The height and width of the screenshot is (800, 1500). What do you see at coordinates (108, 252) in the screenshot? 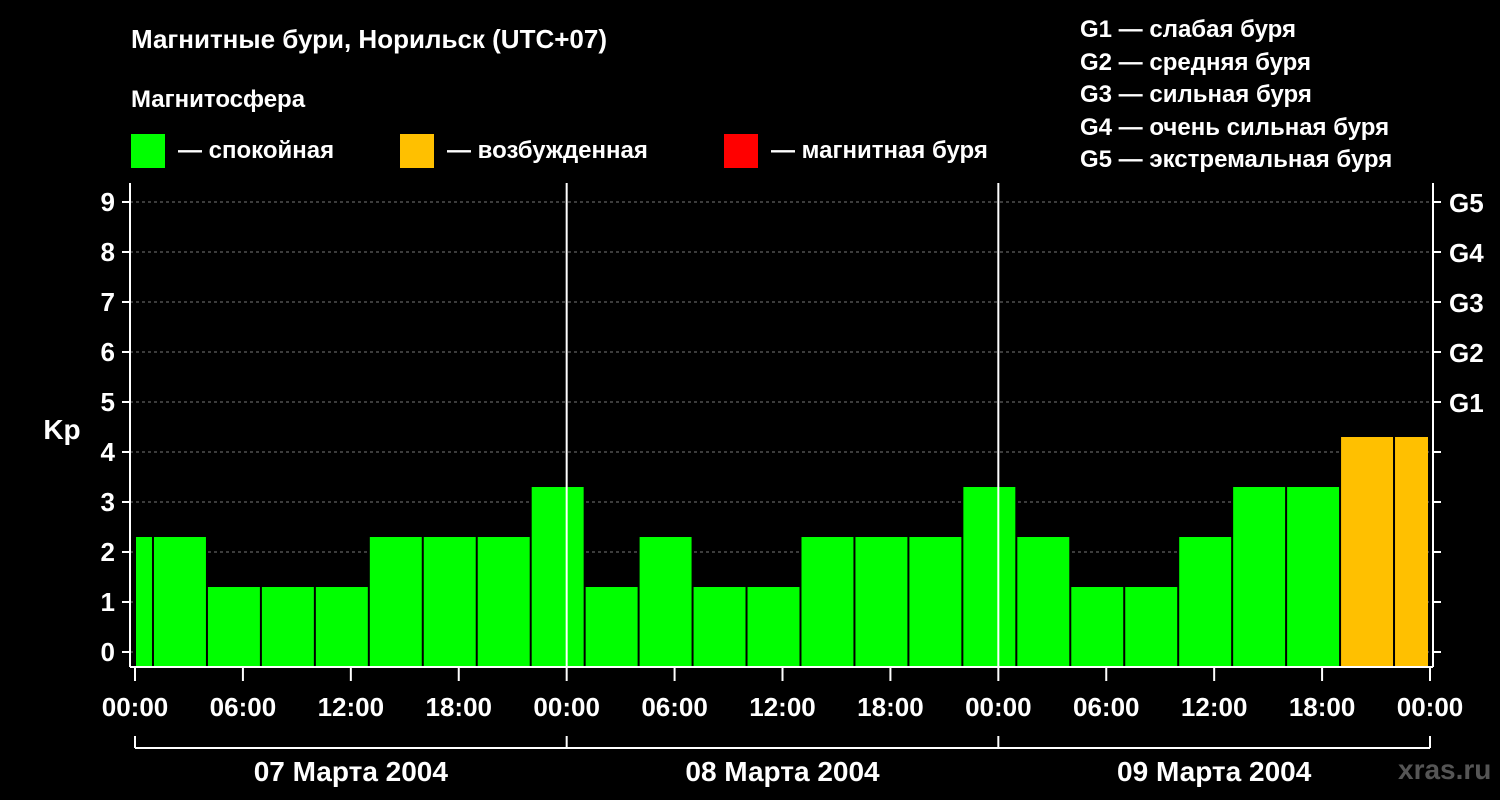
I see `y-tick-label: 8` at bounding box center [108, 252].